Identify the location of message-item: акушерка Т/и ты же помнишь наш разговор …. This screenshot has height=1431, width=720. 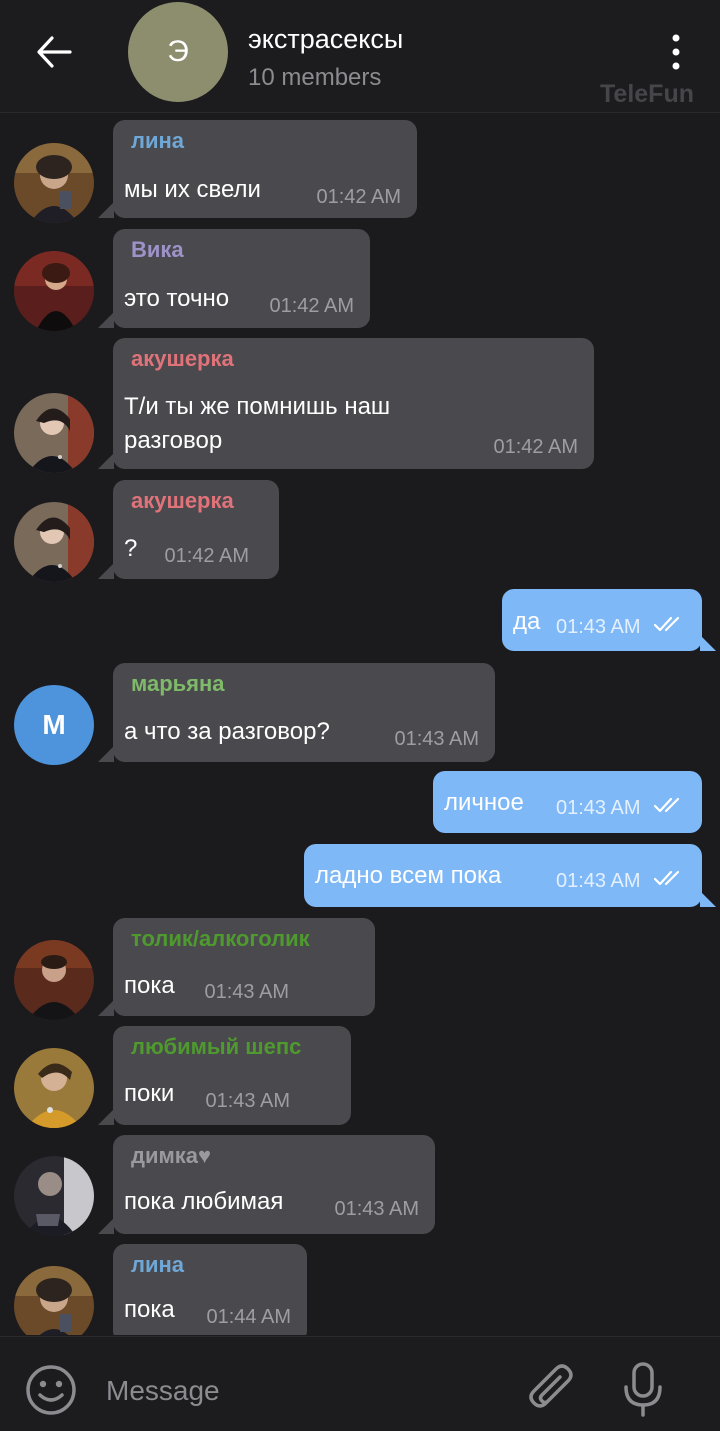
(360, 404).